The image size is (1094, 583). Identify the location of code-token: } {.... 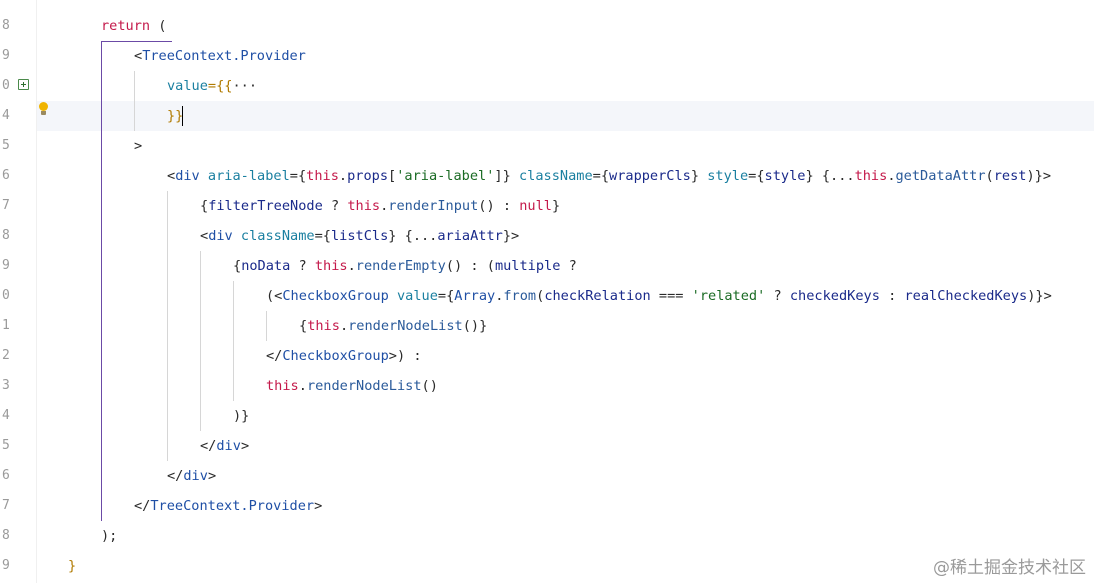
(830, 176).